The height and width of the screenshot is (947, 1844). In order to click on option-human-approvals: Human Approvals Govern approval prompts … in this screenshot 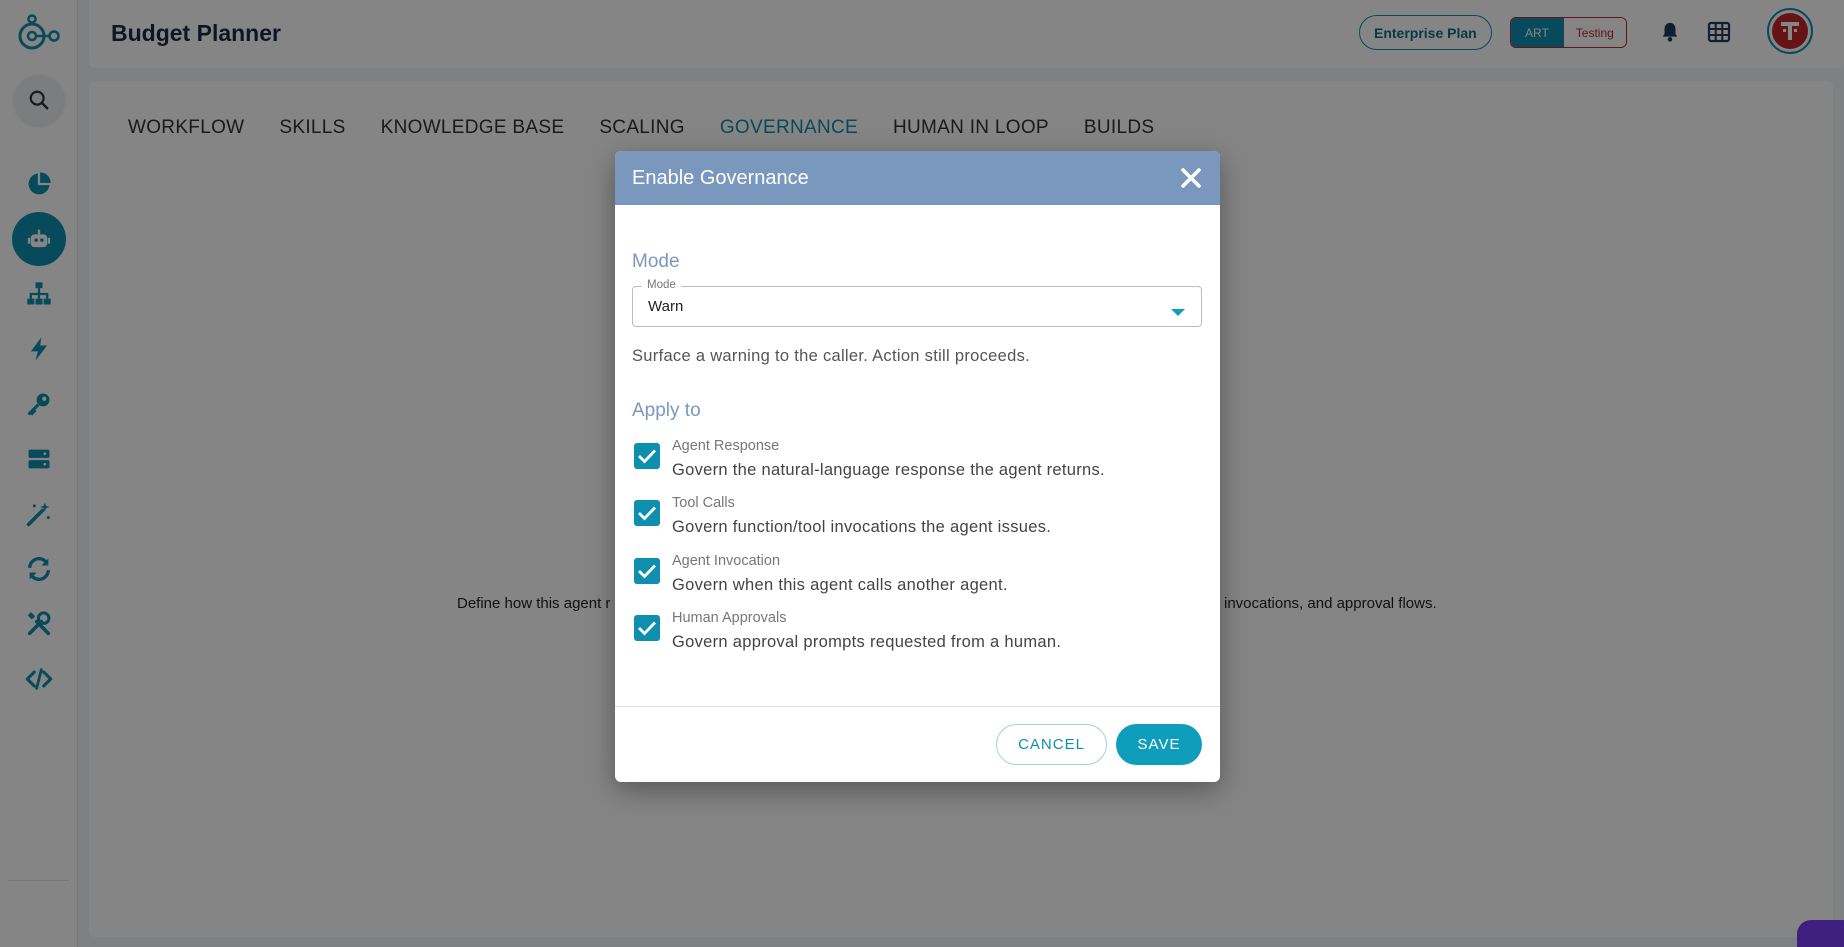, I will do `click(917, 635)`.